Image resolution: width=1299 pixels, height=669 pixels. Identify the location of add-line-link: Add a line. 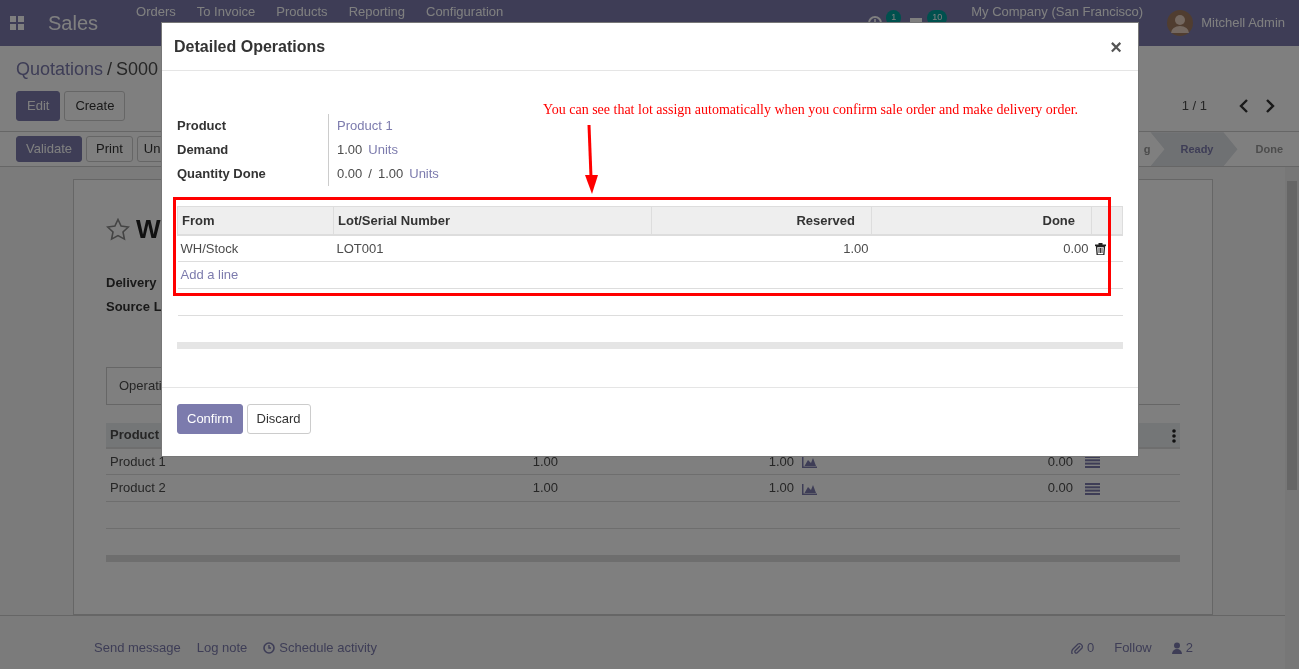
(209, 275).